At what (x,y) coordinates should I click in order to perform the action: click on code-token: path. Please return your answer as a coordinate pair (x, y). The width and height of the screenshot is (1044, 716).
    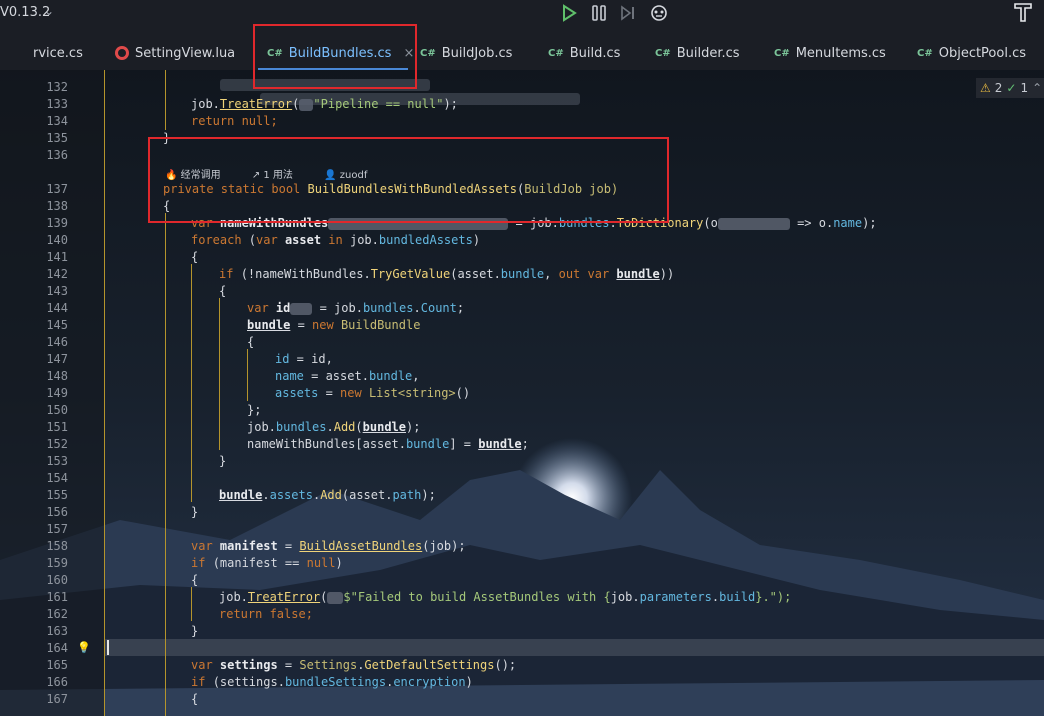
    Looking at the image, I should click on (407, 495).